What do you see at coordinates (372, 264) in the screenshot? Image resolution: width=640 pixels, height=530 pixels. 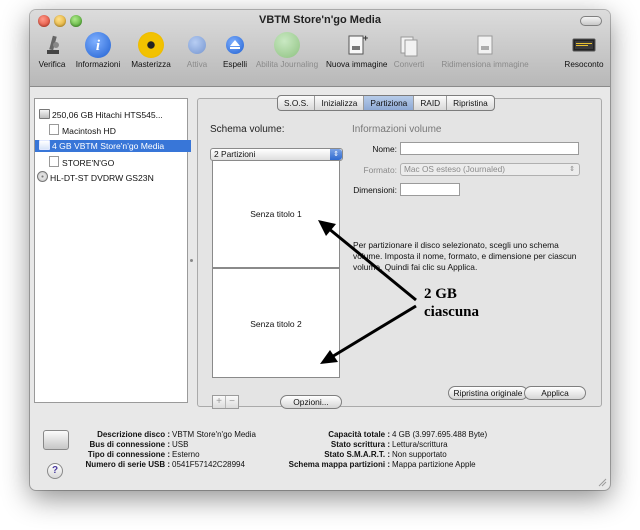 I see `annotation-arrow-up` at bounding box center [372, 264].